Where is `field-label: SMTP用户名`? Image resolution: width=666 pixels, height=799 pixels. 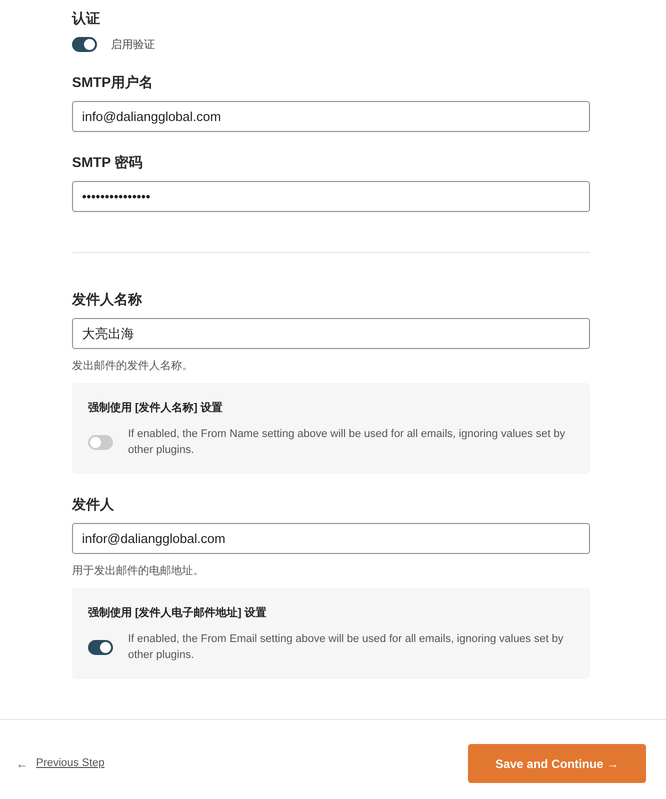 field-label: SMTP用户名 is located at coordinates (113, 83).